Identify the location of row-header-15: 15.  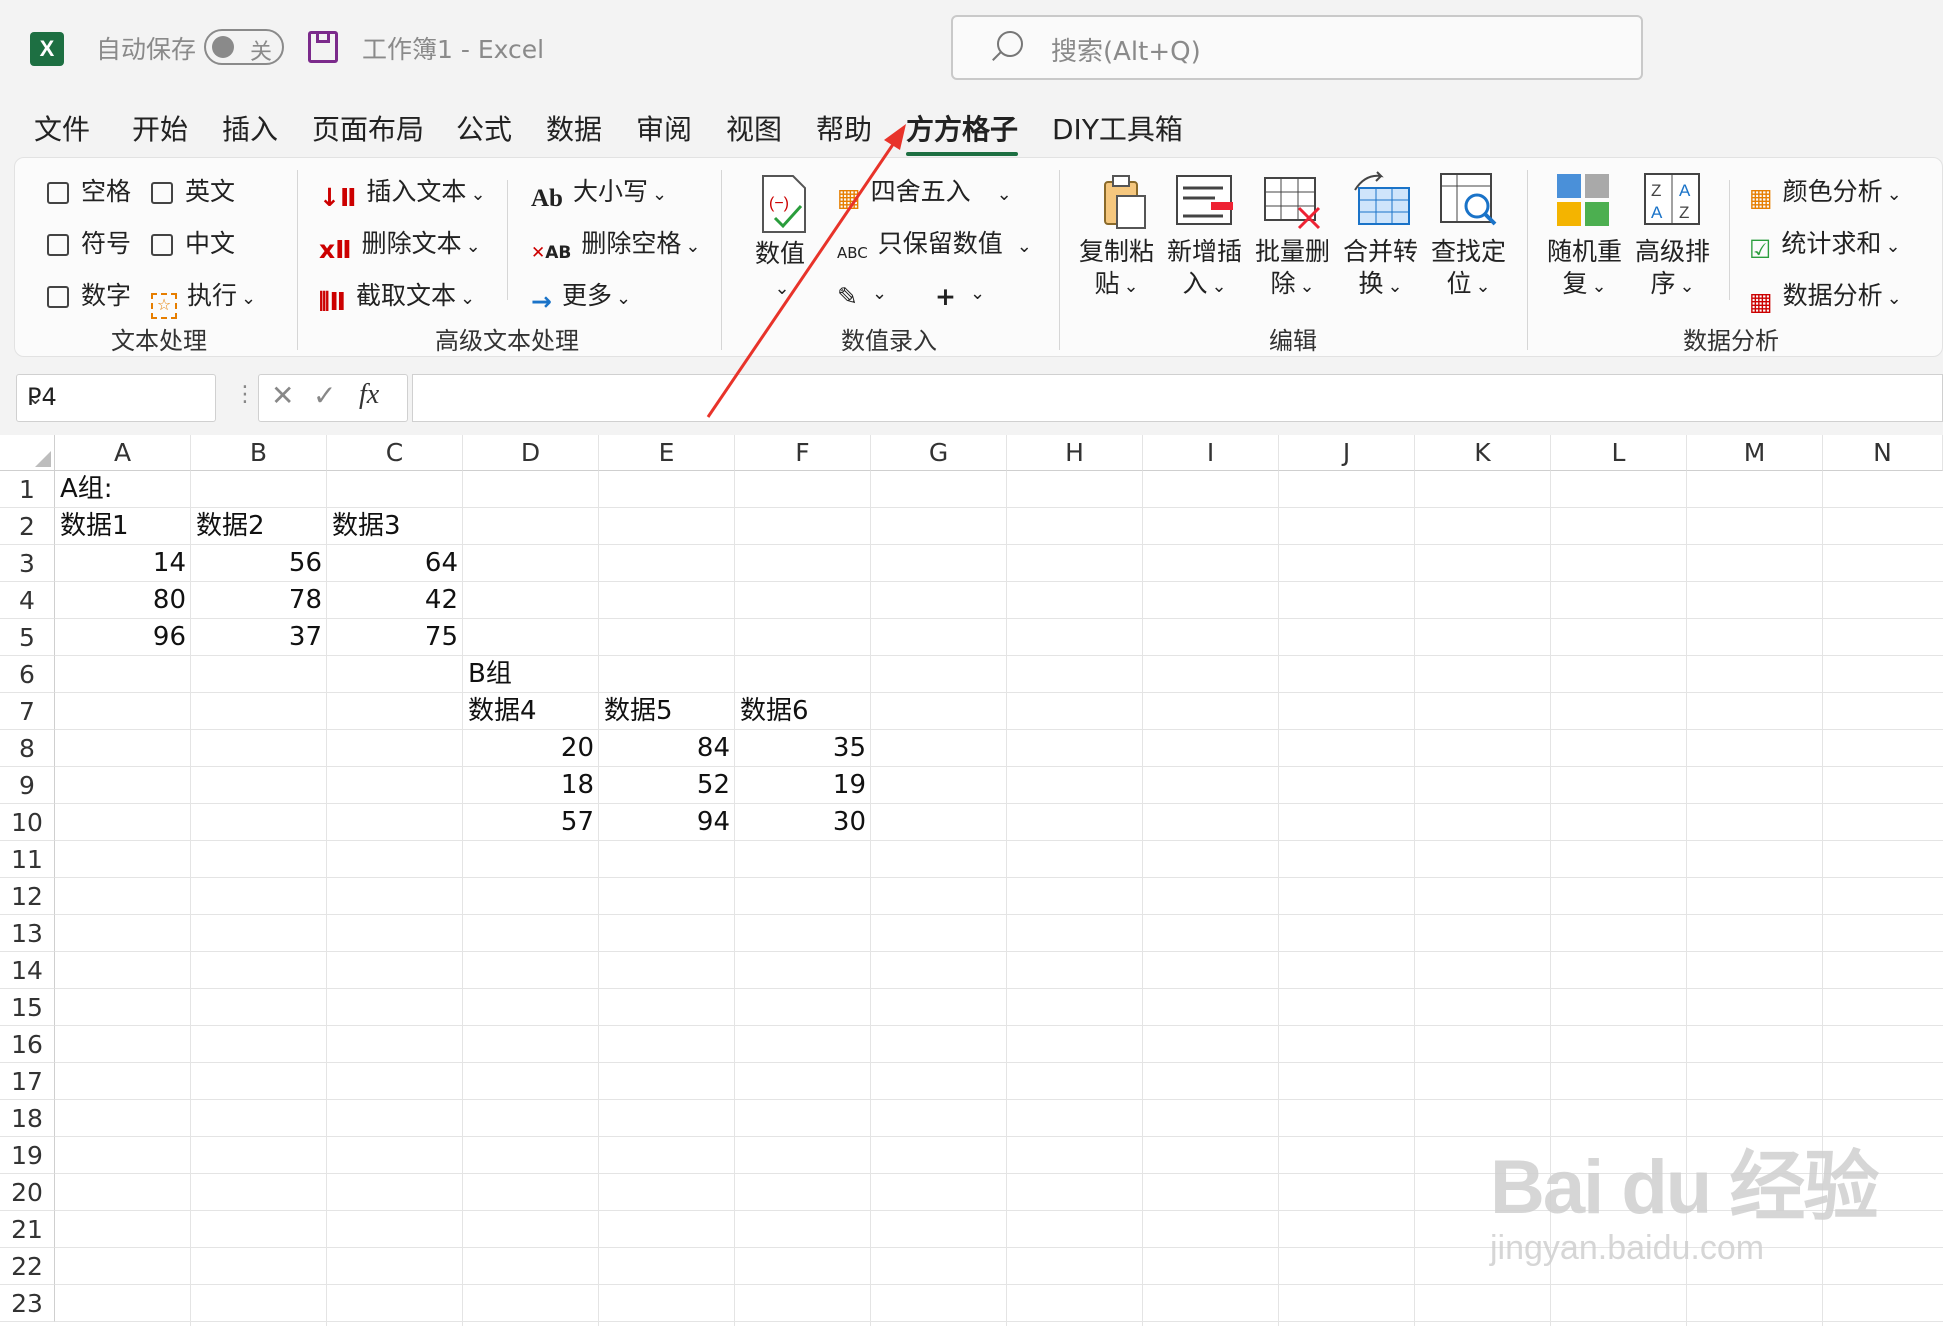
(27, 1007).